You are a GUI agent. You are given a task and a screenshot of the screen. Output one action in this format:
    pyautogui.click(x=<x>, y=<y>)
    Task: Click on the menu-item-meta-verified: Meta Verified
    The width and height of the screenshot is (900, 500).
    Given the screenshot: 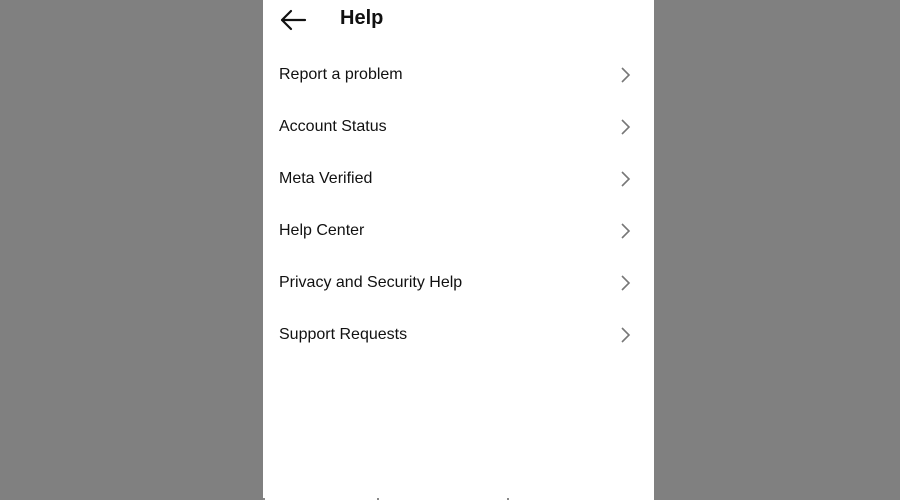 What is the action you would take?
    pyautogui.click(x=458, y=180)
    